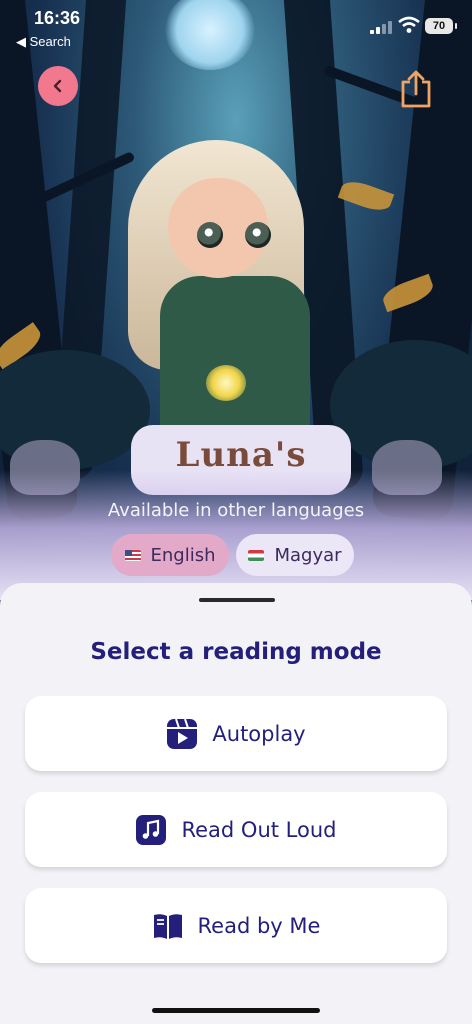  Describe the element at coordinates (256, 555) in the screenshot. I see `hungary-flag-icon` at that location.